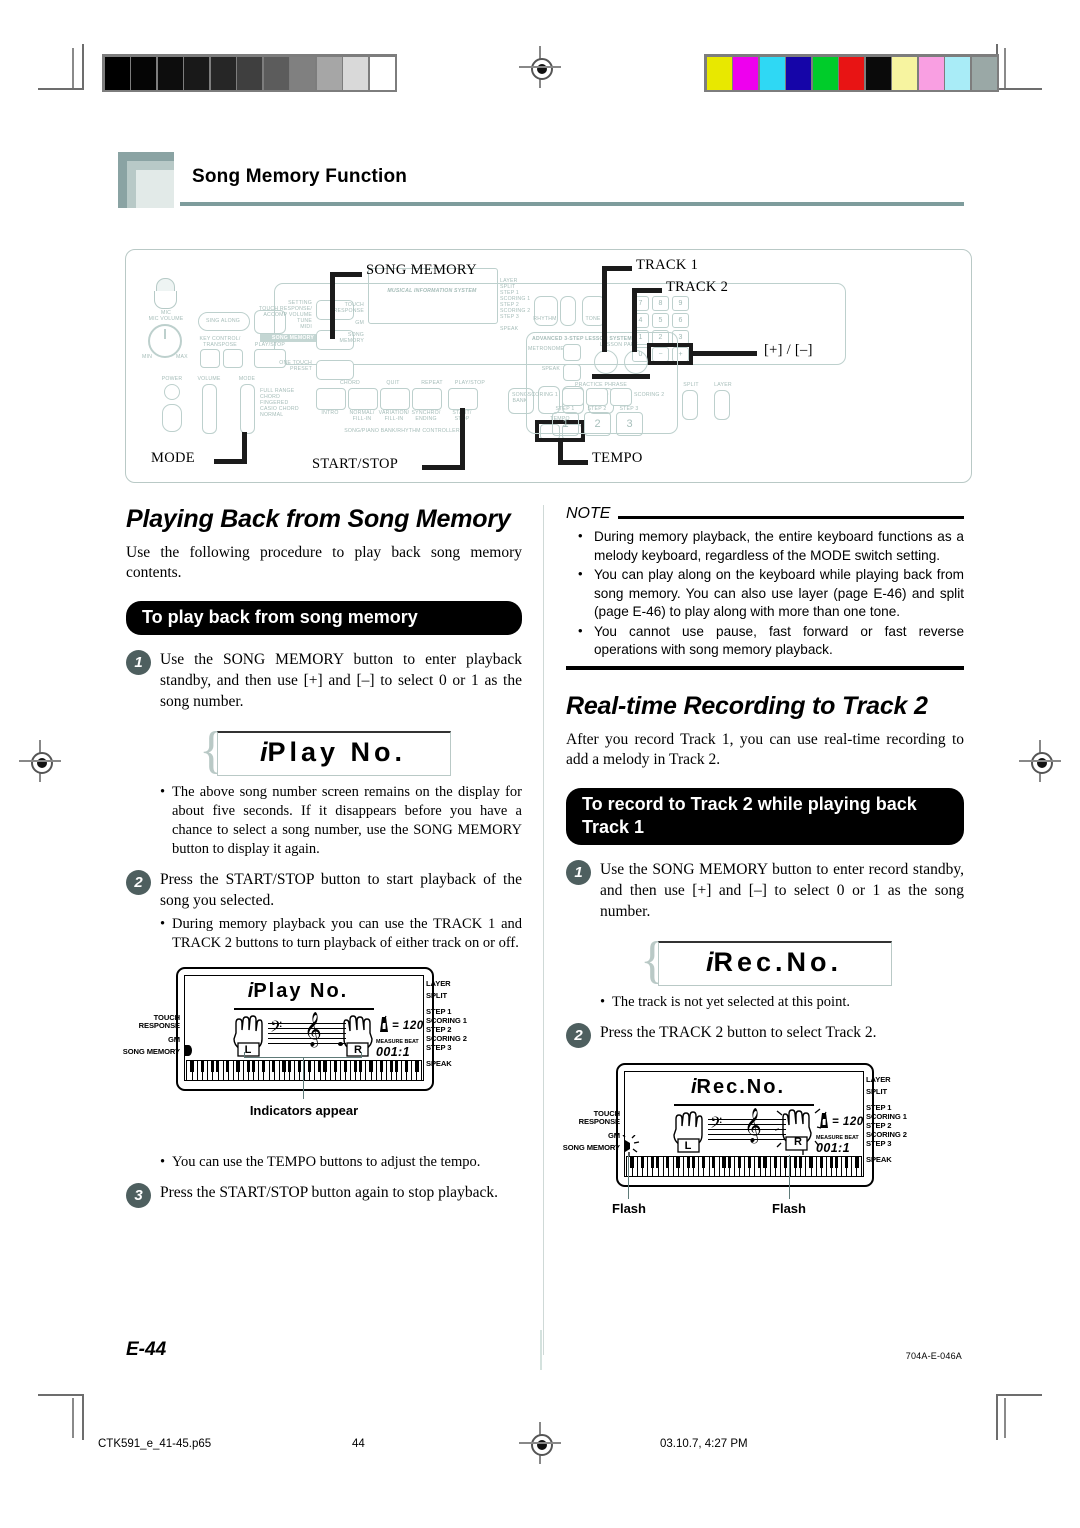 Image resolution: width=1080 pixels, height=1528 pixels. What do you see at coordinates (166, 319) in the screenshot?
I see `panel-label-mic-volume: MIC VOLUME` at bounding box center [166, 319].